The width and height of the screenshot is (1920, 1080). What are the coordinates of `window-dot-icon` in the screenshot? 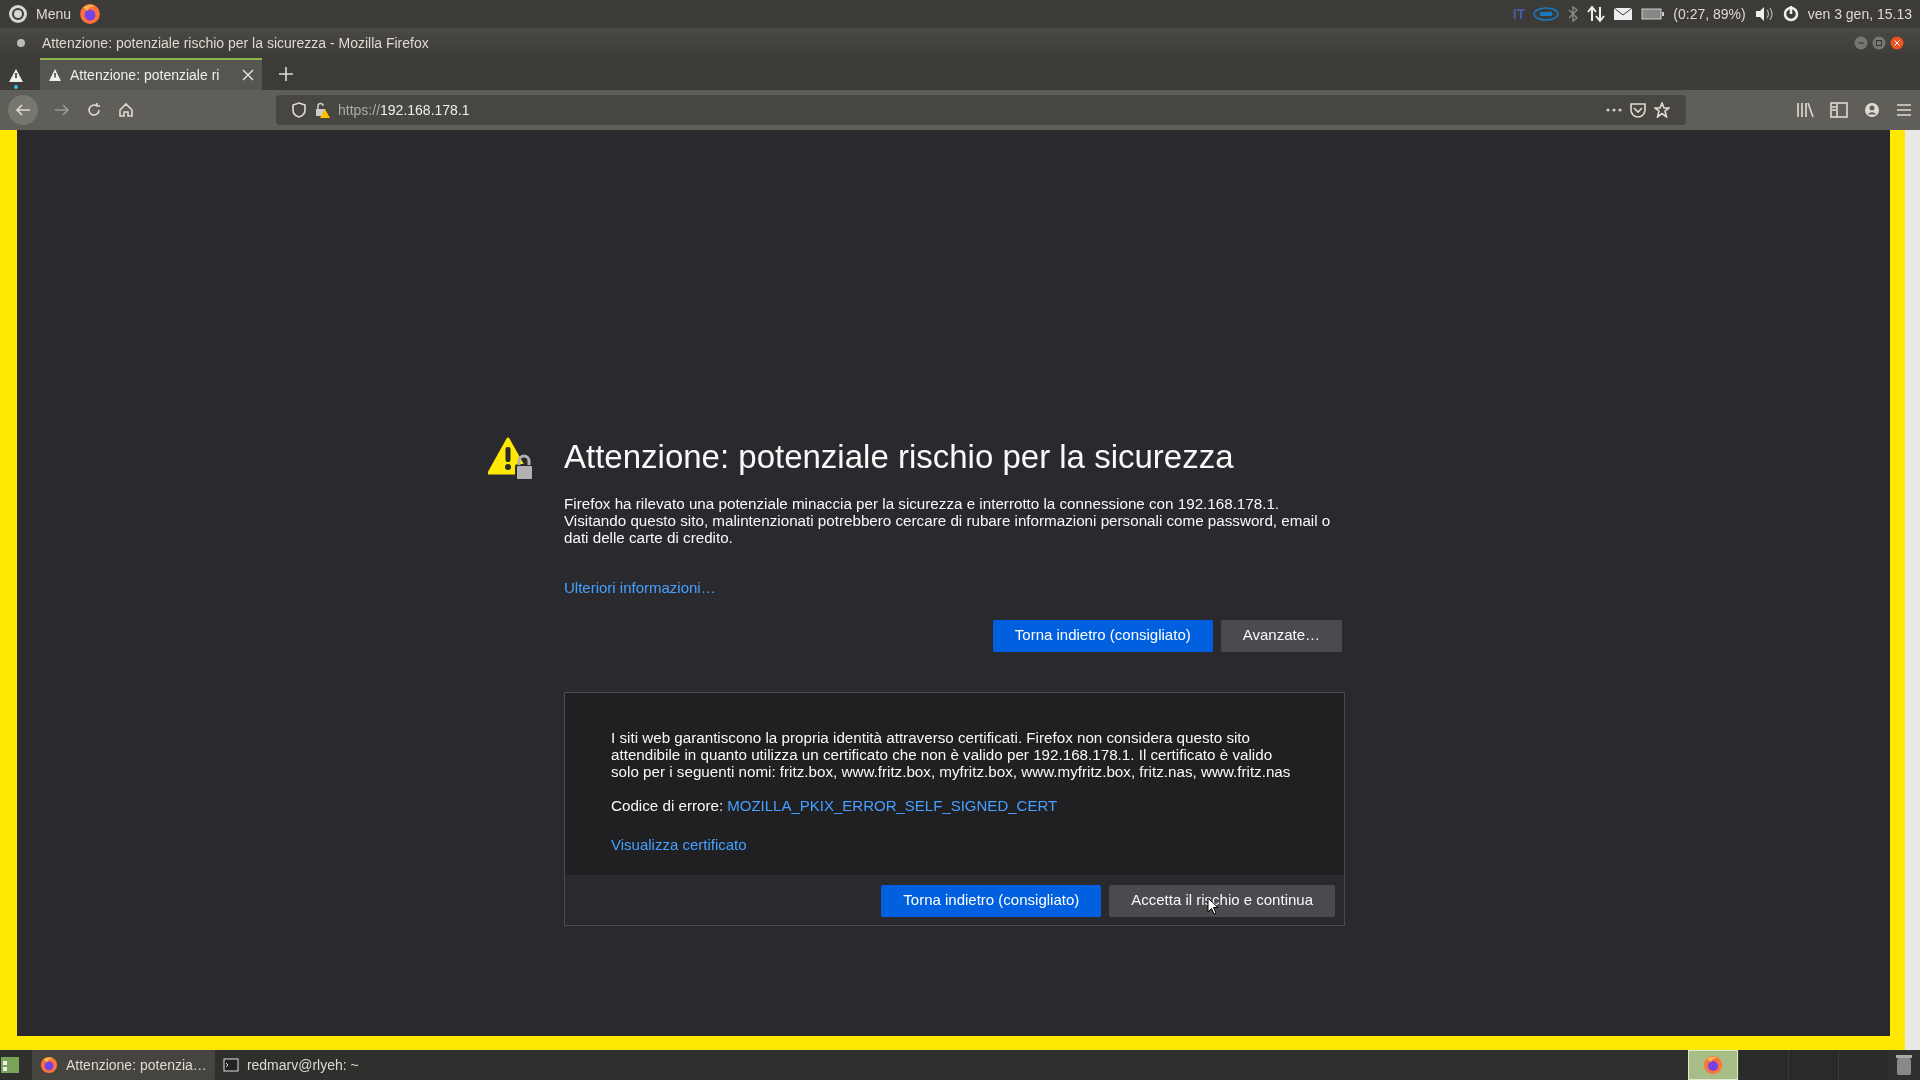 It's located at (21, 43).